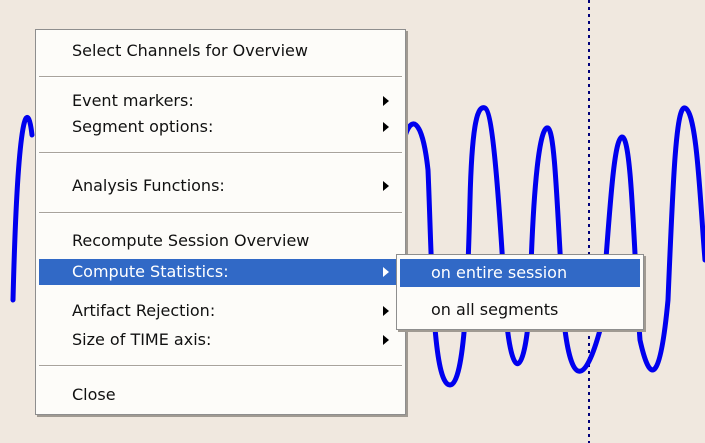  Describe the element at coordinates (133, 100) in the screenshot. I see `menu-item-label: Event markers:` at that location.